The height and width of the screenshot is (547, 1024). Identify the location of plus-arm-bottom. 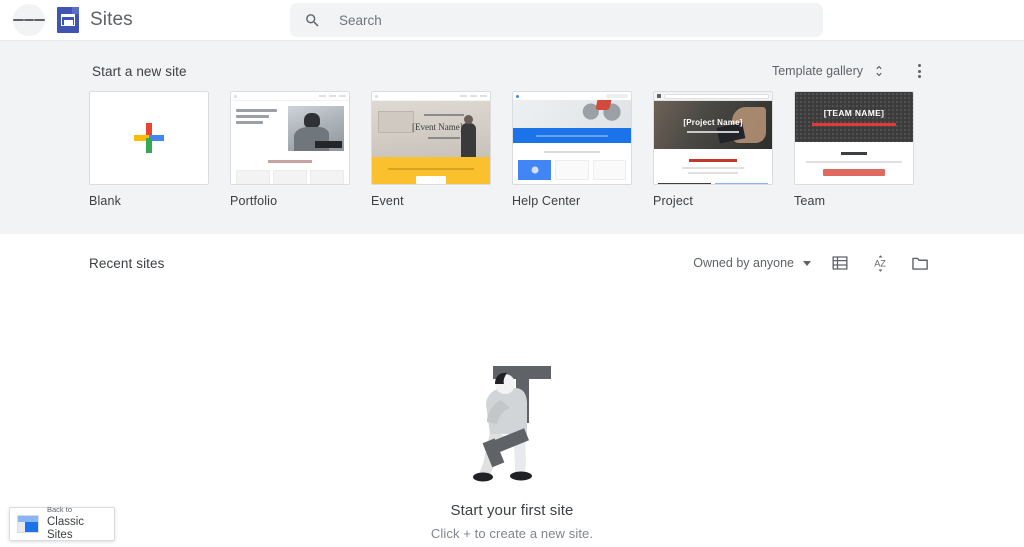
(149, 145).